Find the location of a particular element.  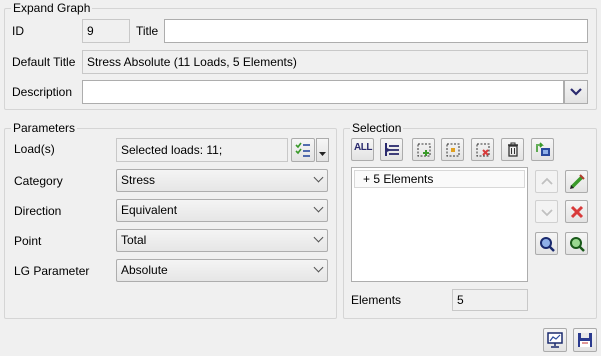

remove-selection-icon is located at coordinates (483, 150).